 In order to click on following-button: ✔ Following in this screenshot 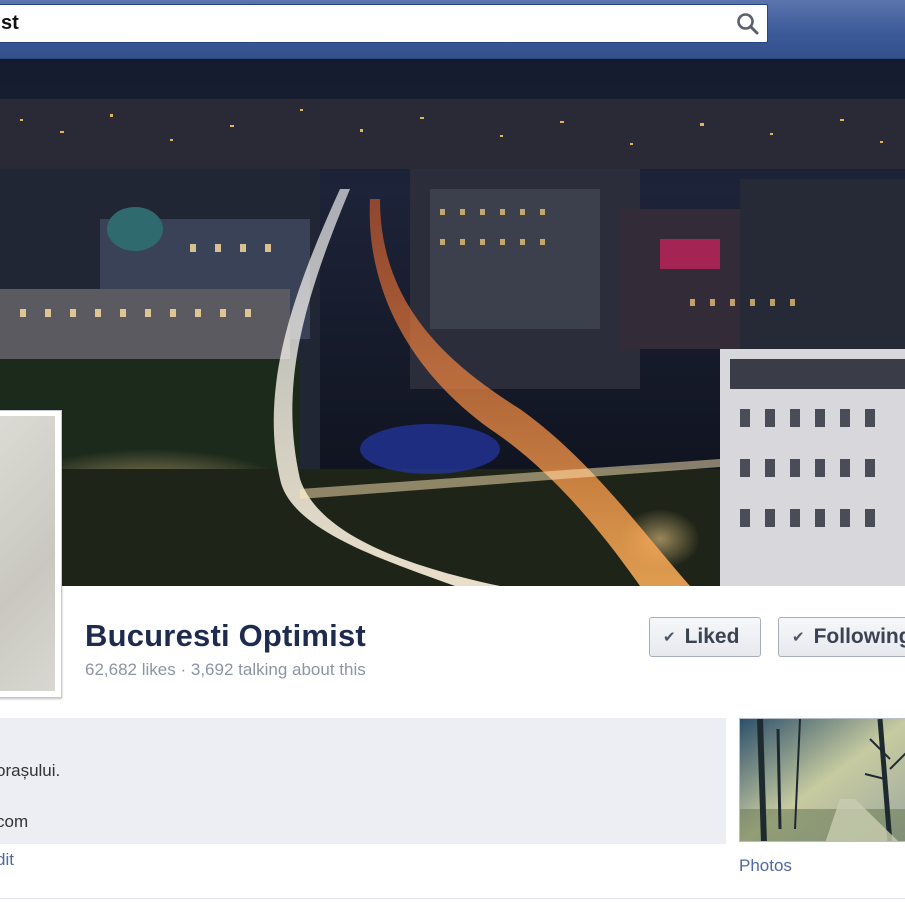, I will do `click(841, 637)`.